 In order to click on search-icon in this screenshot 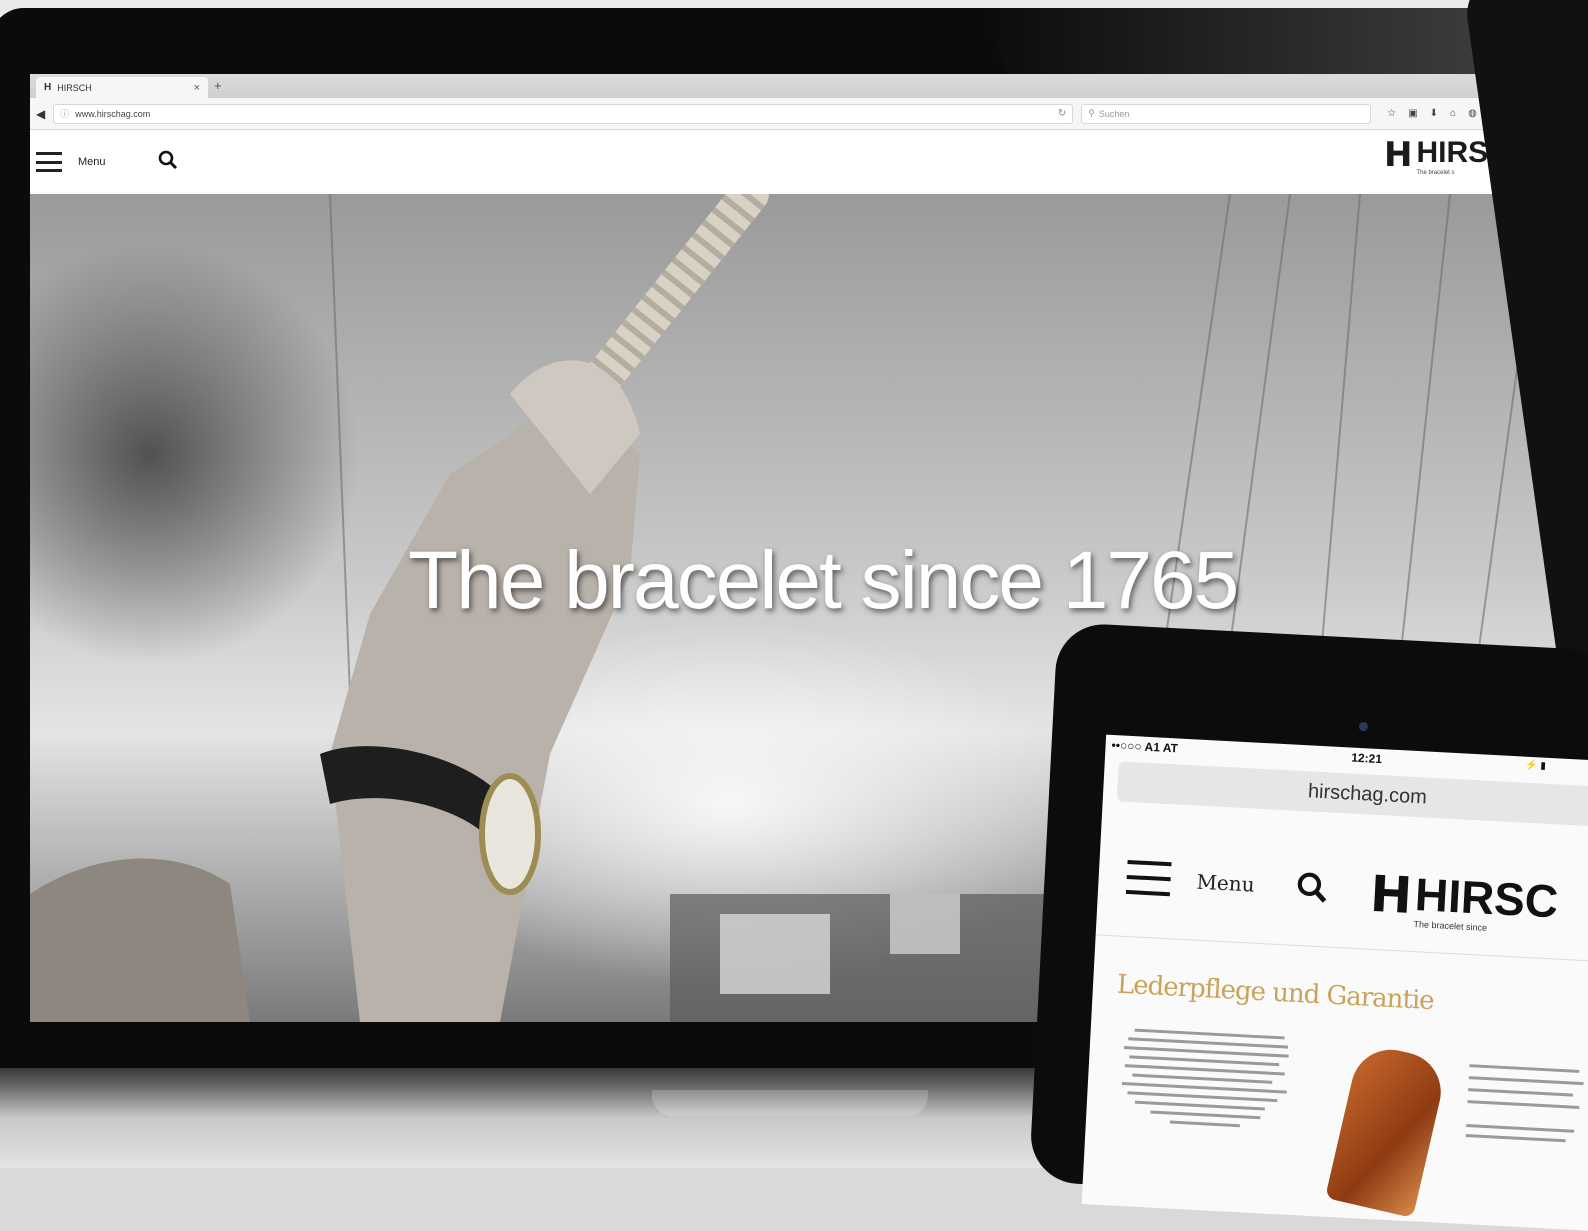, I will do `click(168, 162)`.